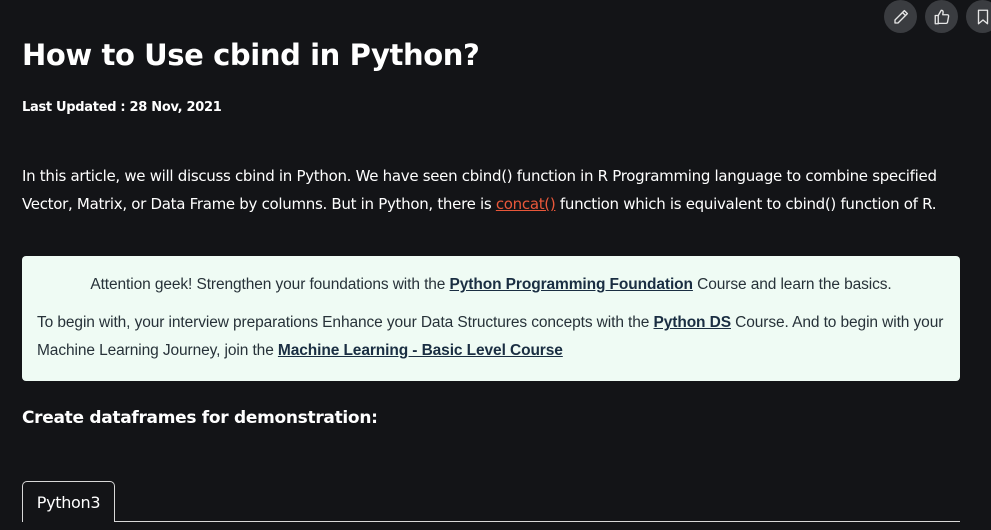 This screenshot has width=991, height=530. Describe the element at coordinates (792, 284) in the screenshot. I see `callout-text-1b: Course and learn the basics.` at that location.